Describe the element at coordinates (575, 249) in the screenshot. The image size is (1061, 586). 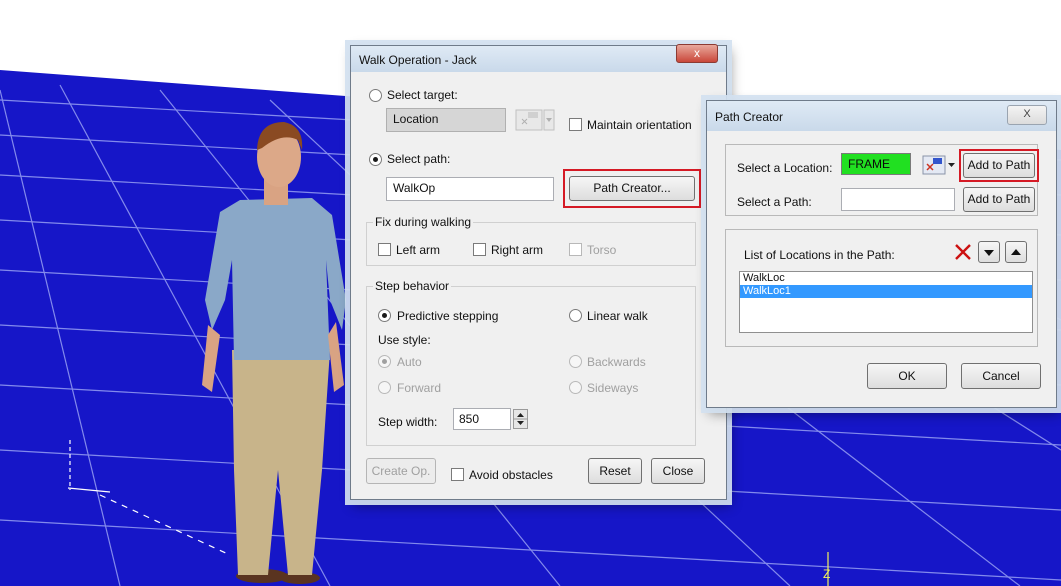
I see `torso-checkbox` at that location.